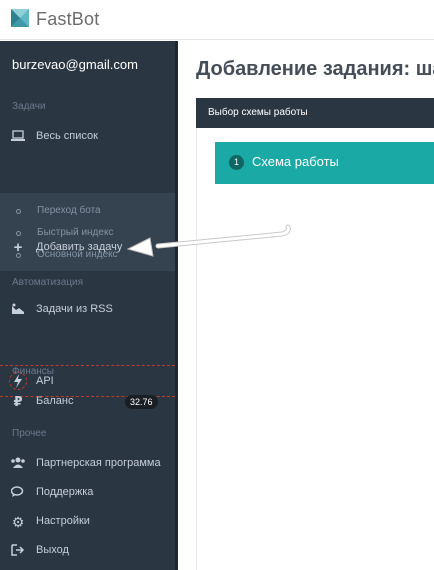 The height and width of the screenshot is (570, 434). What do you see at coordinates (18, 310) in the screenshot?
I see `rss-icon` at bounding box center [18, 310].